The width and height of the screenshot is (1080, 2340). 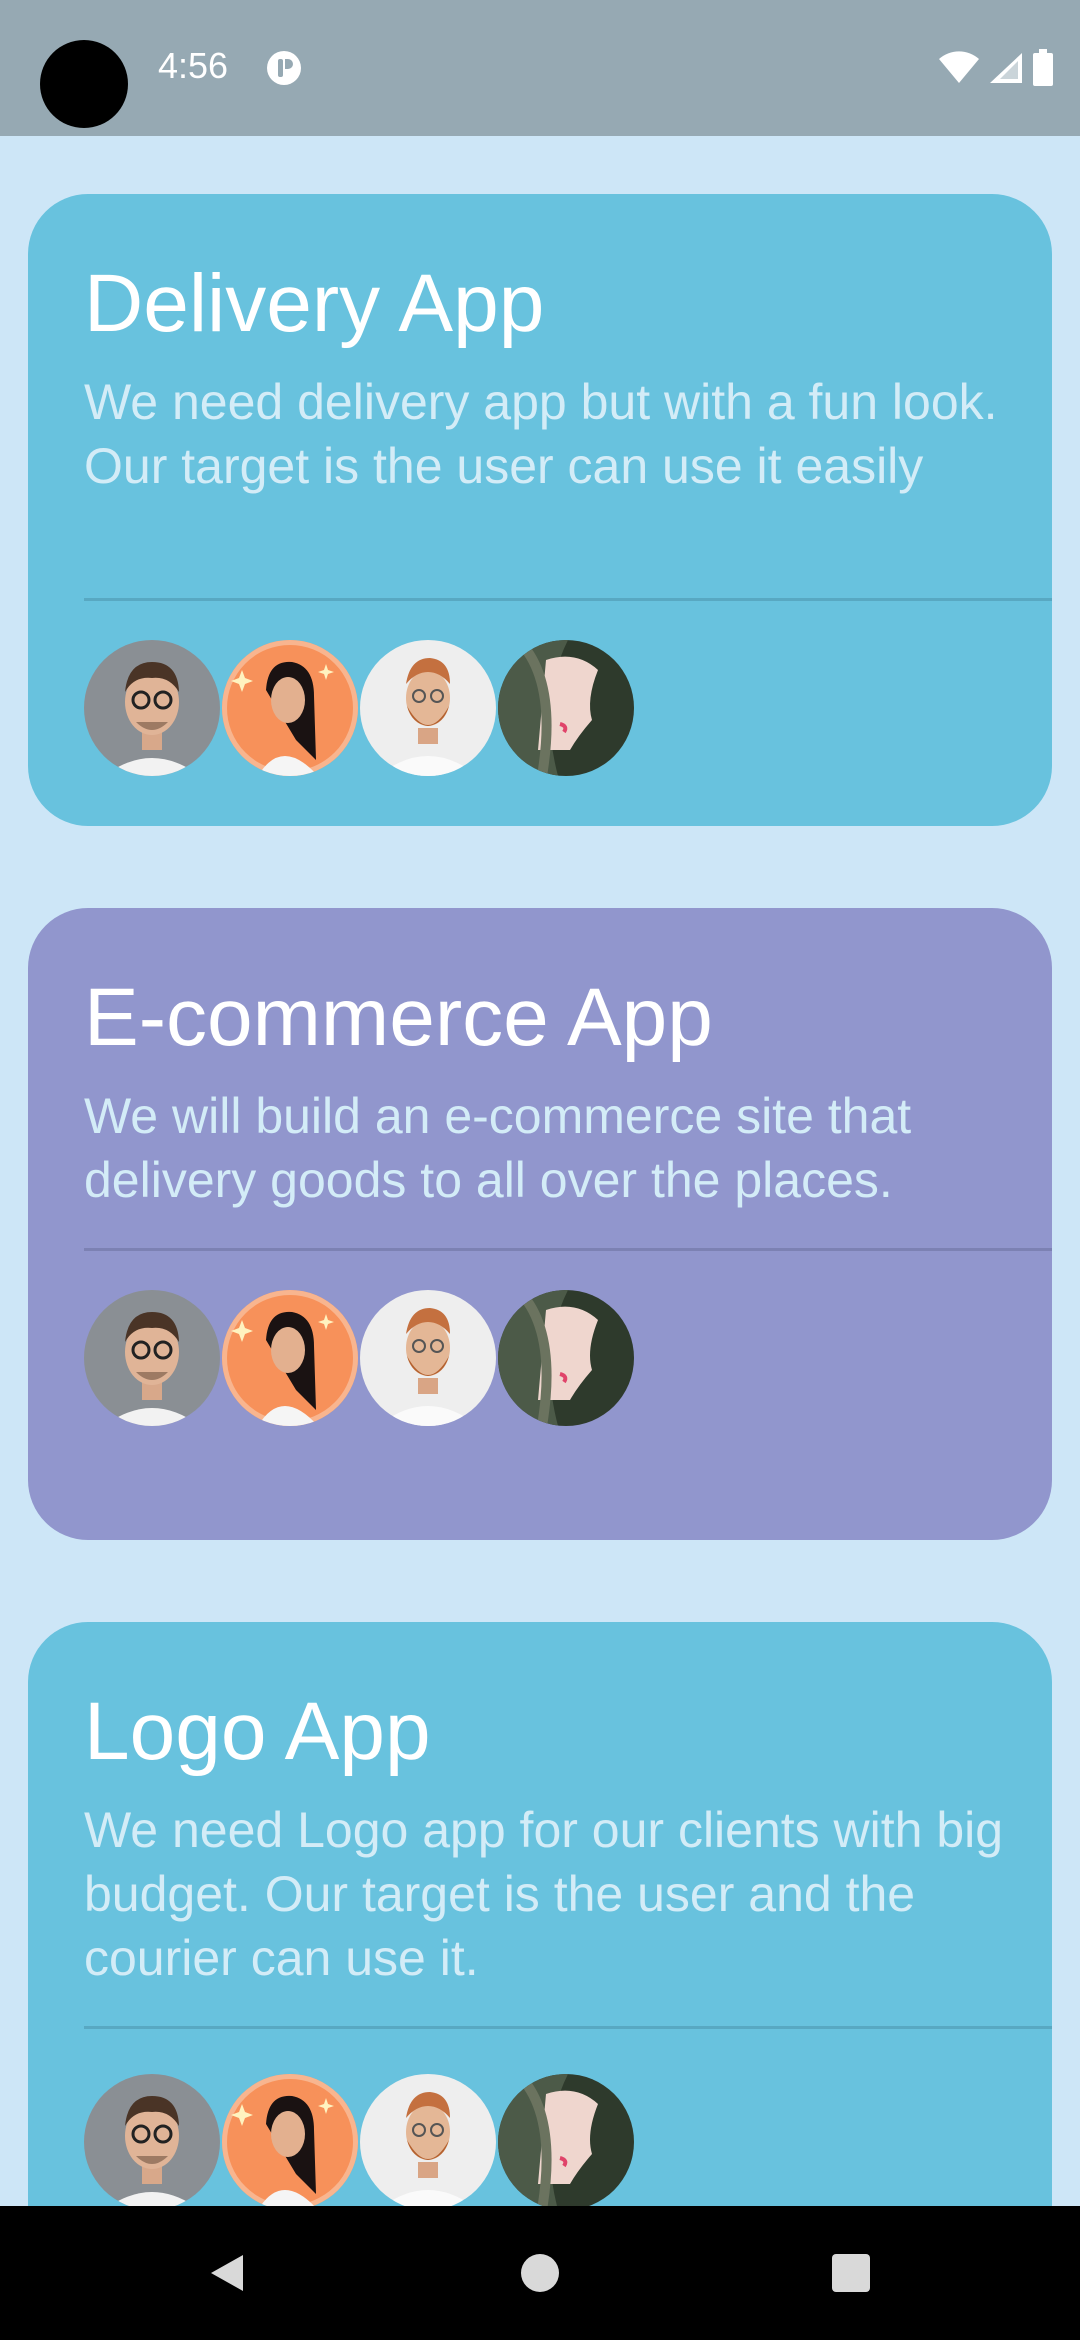 What do you see at coordinates (398, 1017) in the screenshot?
I see `project-title: E-commerce App` at bounding box center [398, 1017].